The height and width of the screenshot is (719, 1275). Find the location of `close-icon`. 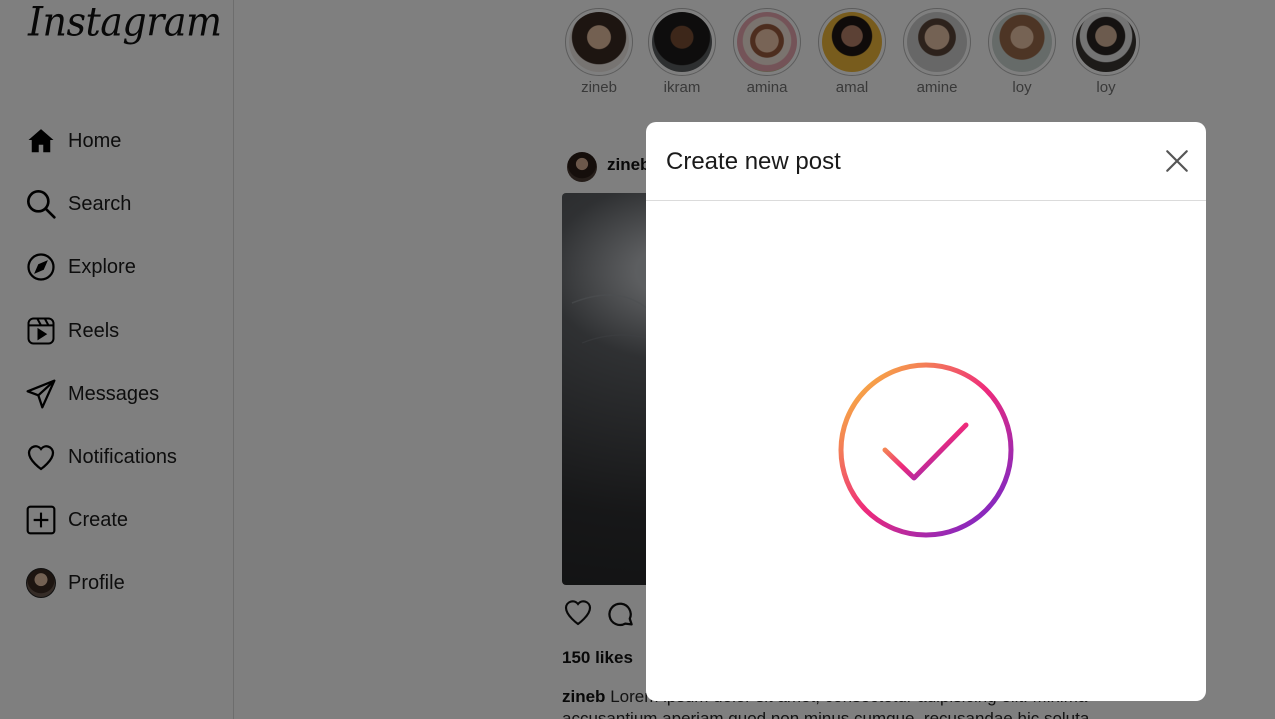

close-icon is located at coordinates (1177, 164).